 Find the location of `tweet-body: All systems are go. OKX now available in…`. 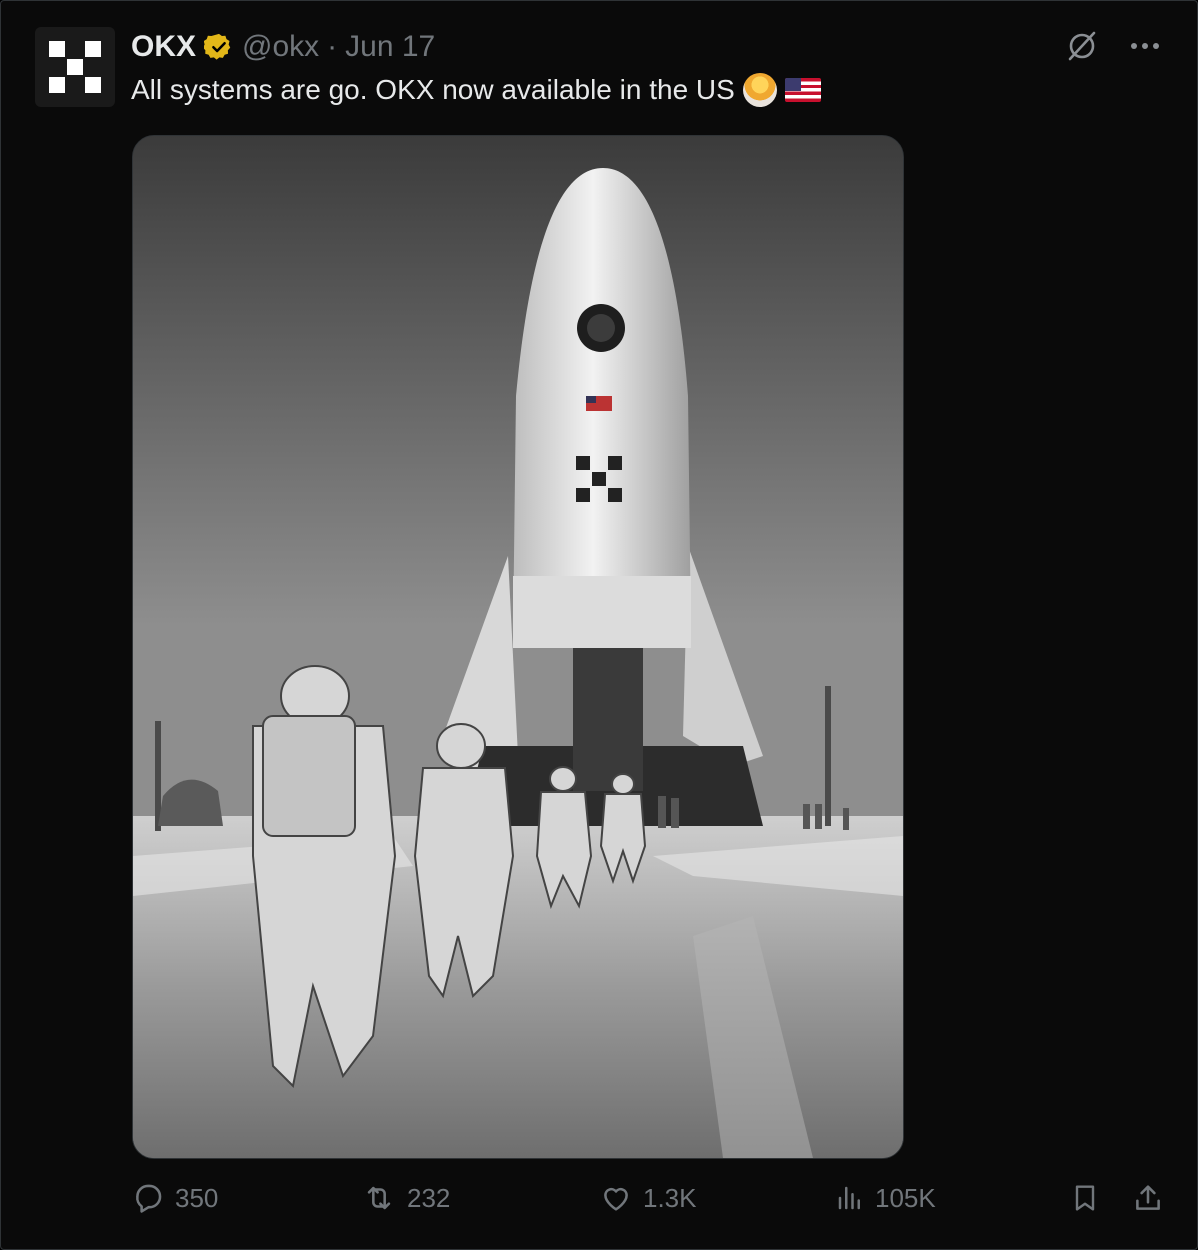

tweet-body: All systems are go. OKX now available in… is located at coordinates (433, 89).